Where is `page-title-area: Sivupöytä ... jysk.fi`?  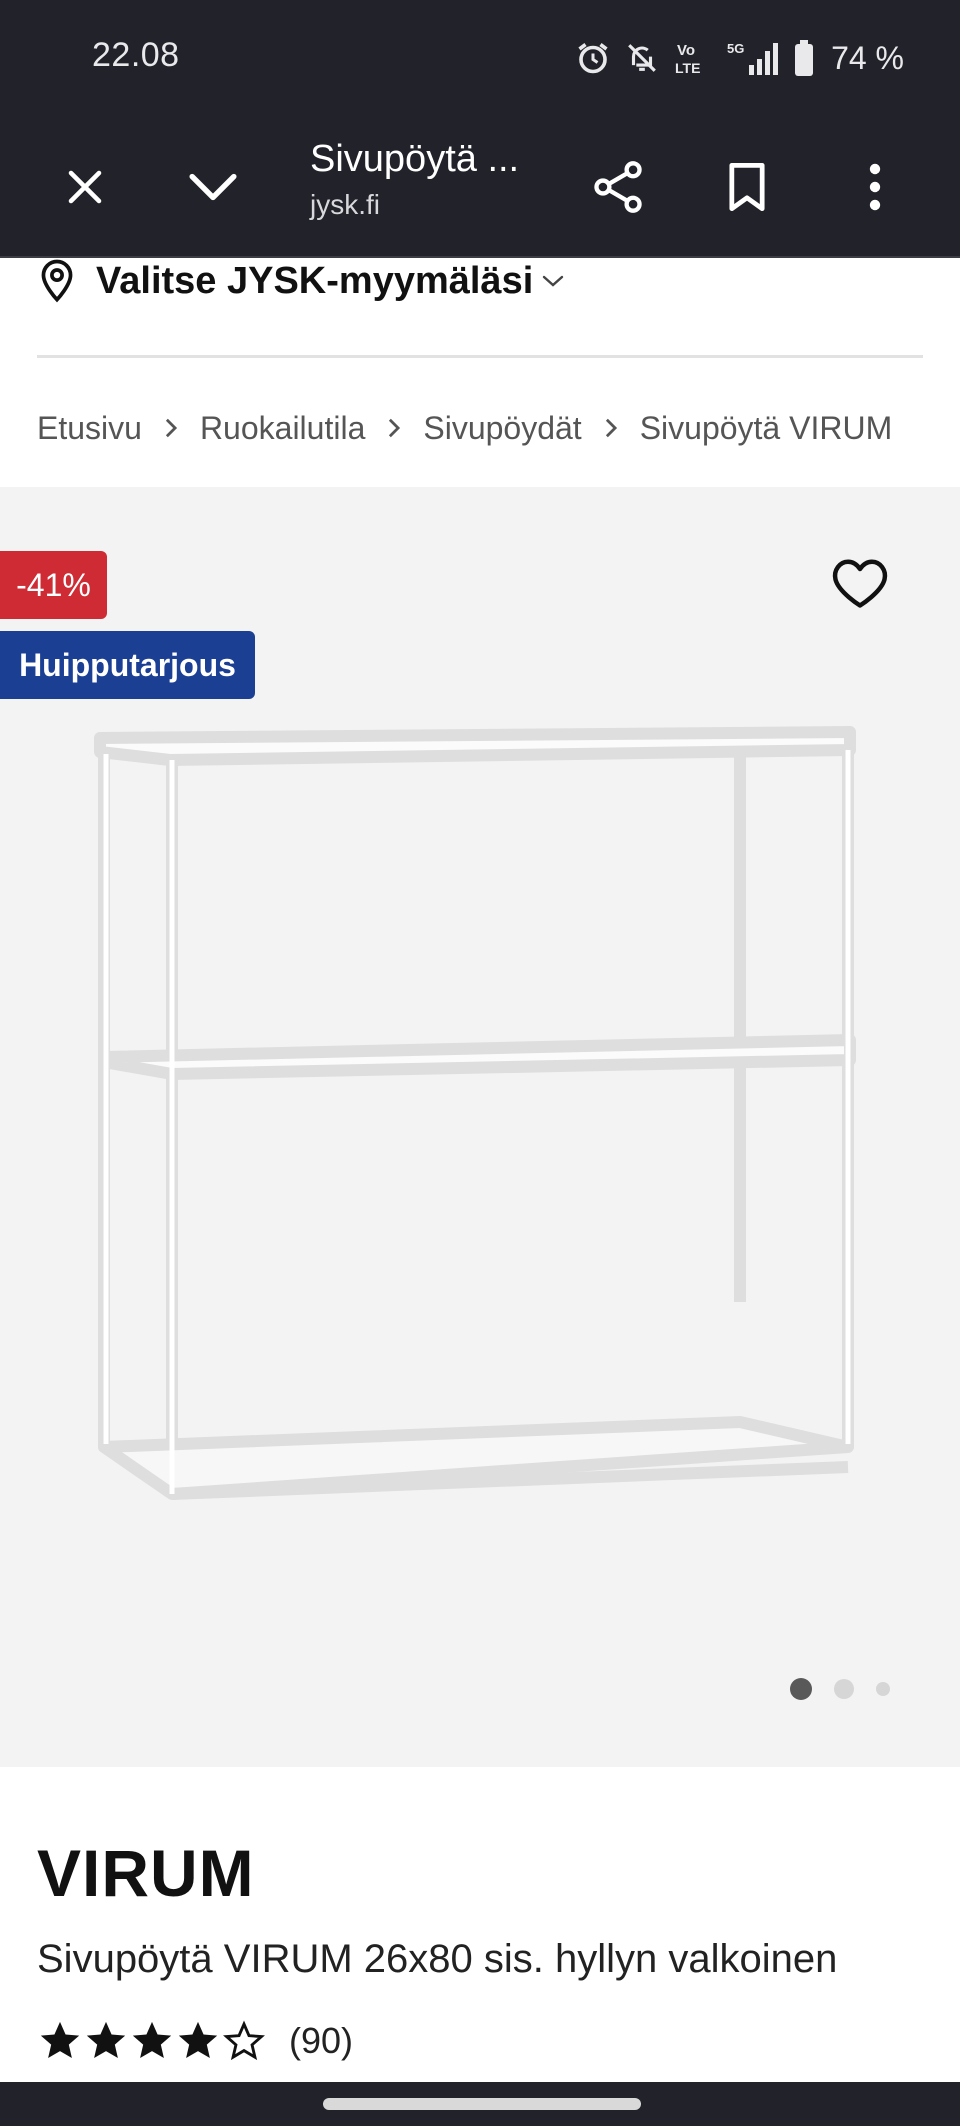
page-title-area: Sivupöytä ... jysk.fi is located at coordinates (414, 179).